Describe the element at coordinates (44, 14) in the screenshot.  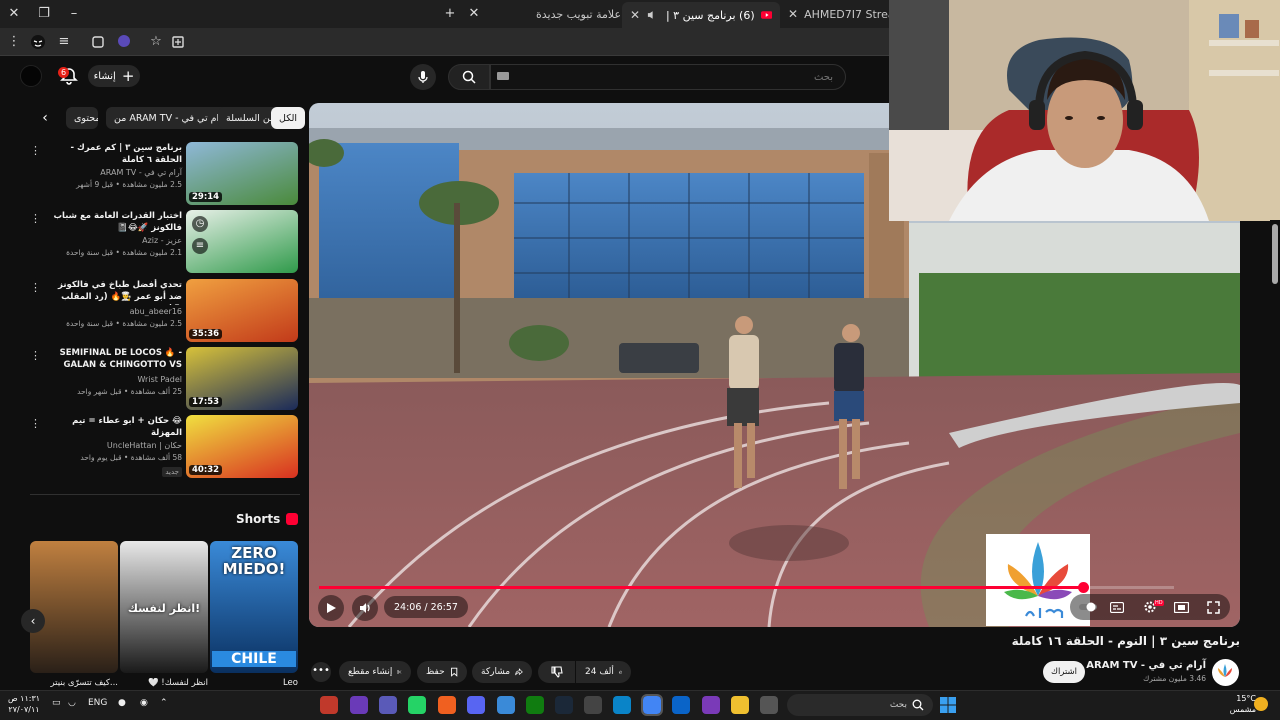
I see `restore-window-icon: ❐` at that location.